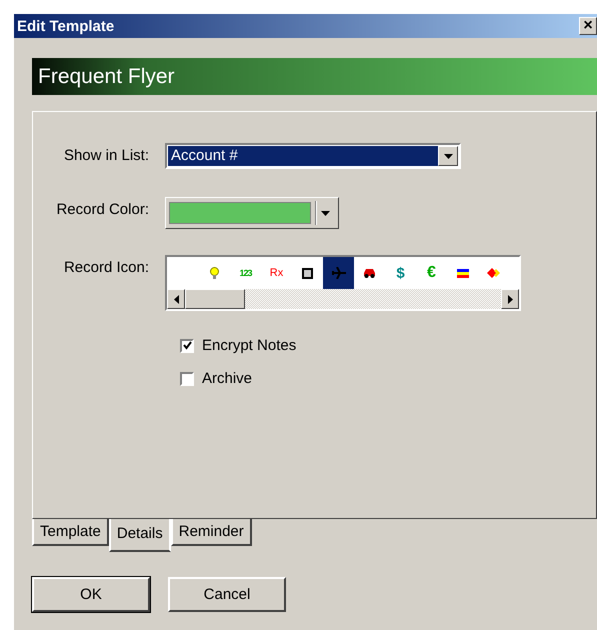  What do you see at coordinates (70, 532) in the screenshot?
I see `tab: Template` at bounding box center [70, 532].